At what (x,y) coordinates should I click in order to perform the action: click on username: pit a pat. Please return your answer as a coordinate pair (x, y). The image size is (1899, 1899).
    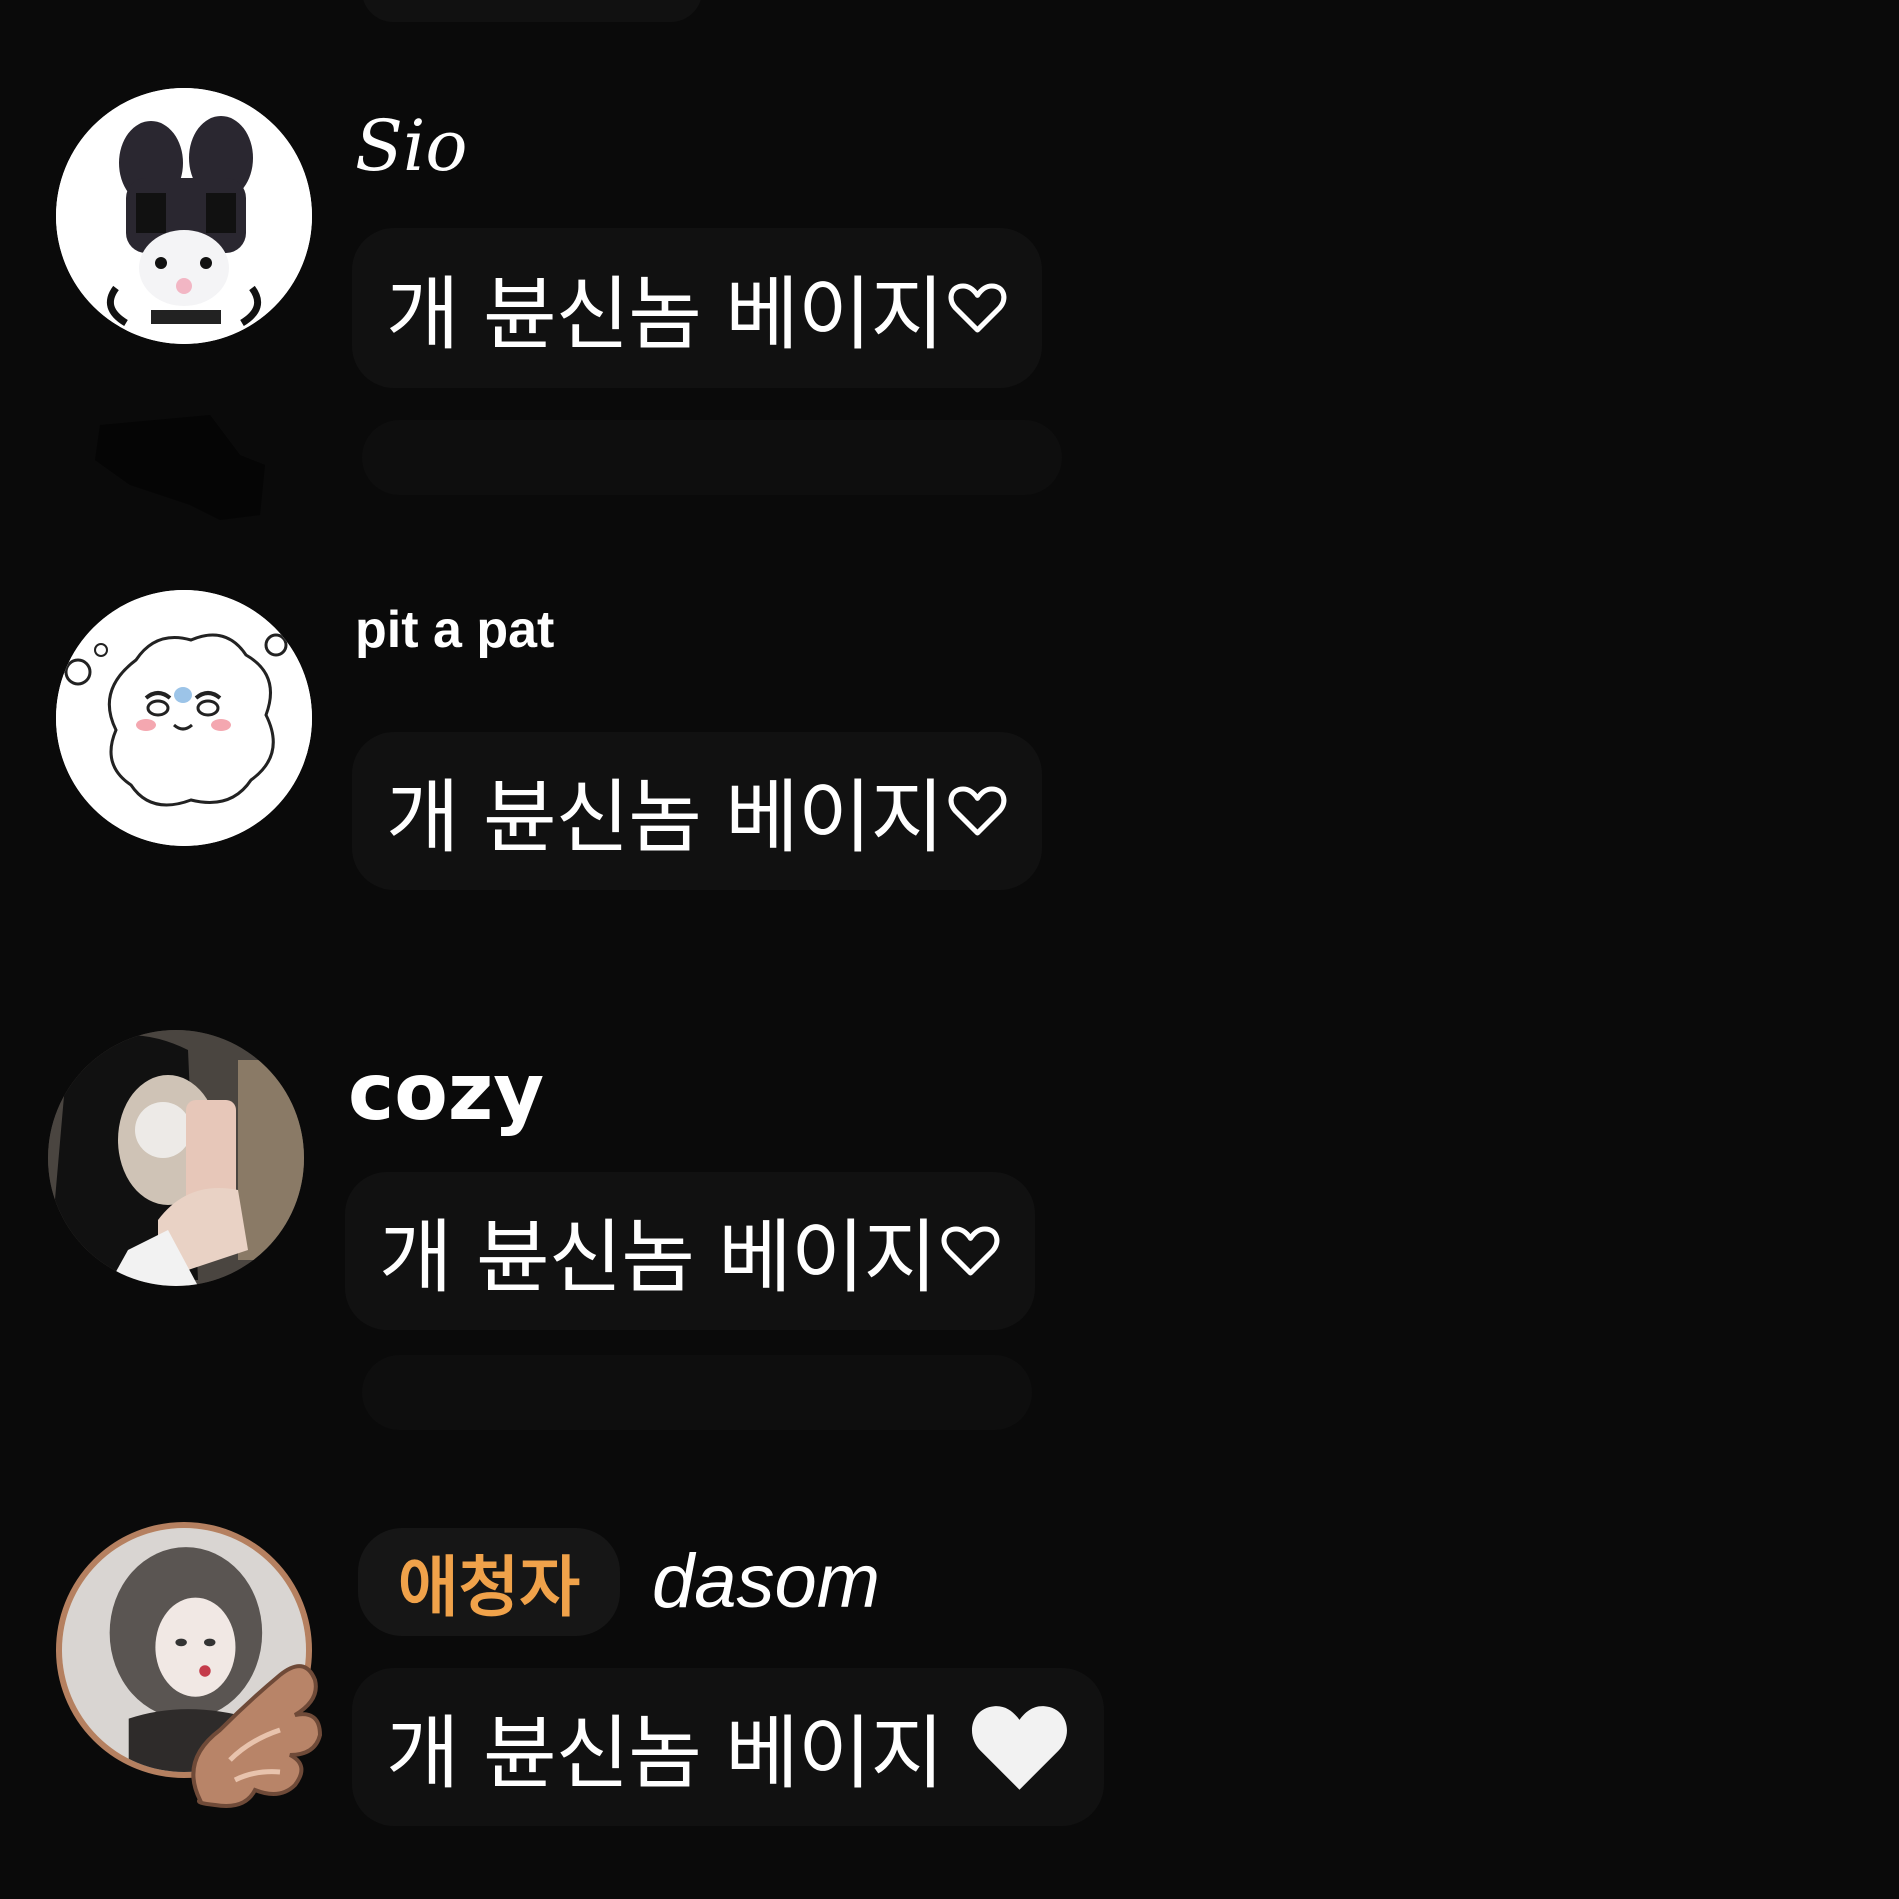
    Looking at the image, I should click on (454, 630).